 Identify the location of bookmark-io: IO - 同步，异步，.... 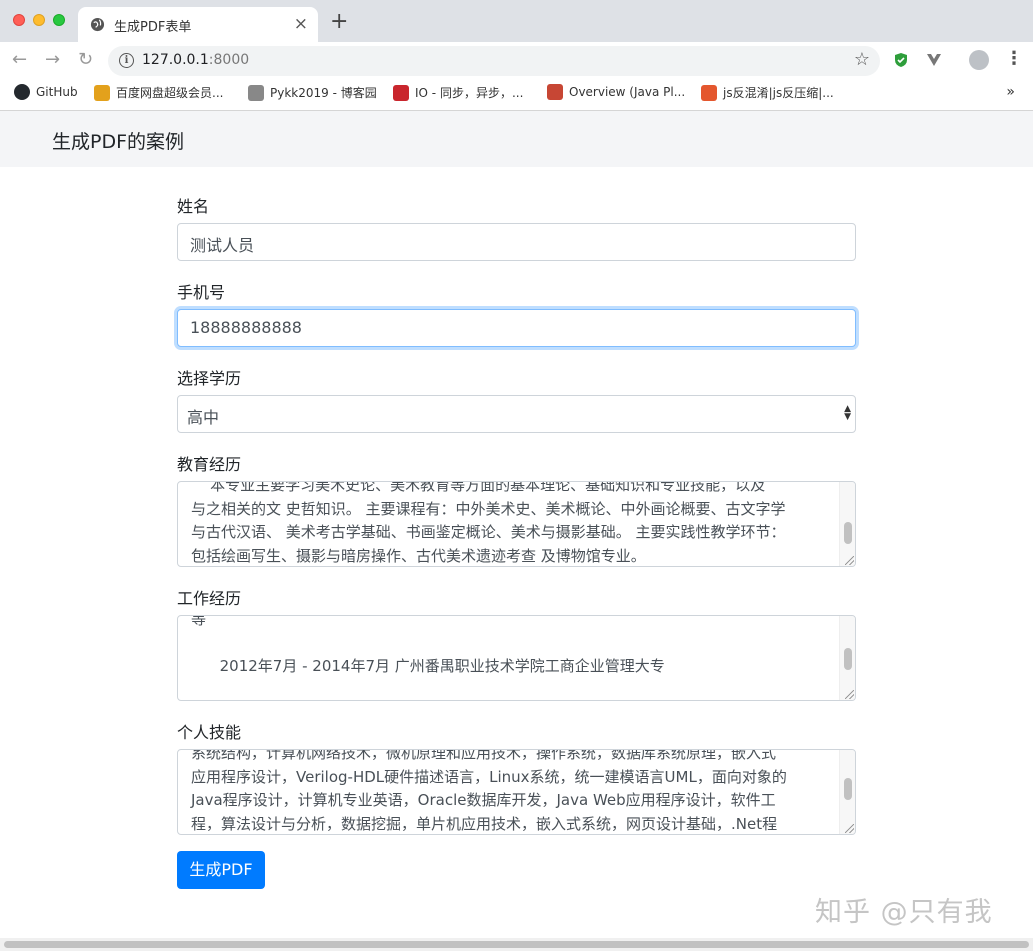
(458, 92).